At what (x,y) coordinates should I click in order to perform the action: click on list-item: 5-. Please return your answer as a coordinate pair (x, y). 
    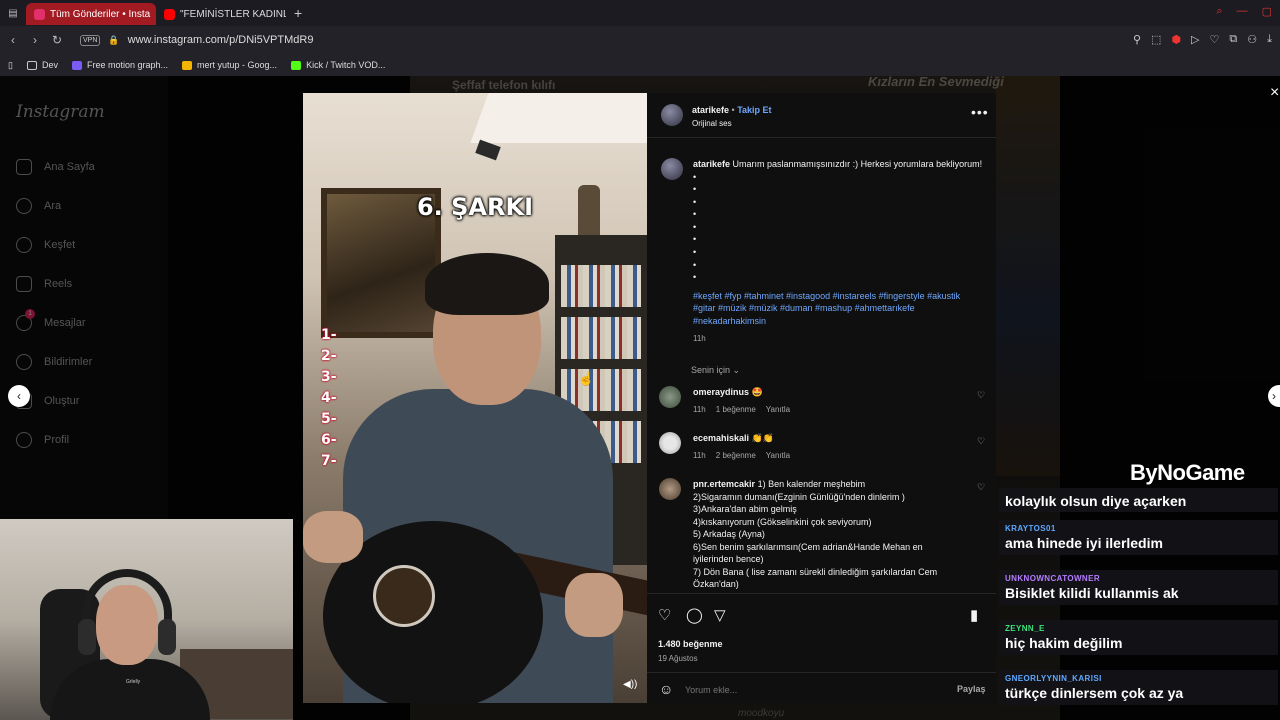
    Looking at the image, I should click on (329, 419).